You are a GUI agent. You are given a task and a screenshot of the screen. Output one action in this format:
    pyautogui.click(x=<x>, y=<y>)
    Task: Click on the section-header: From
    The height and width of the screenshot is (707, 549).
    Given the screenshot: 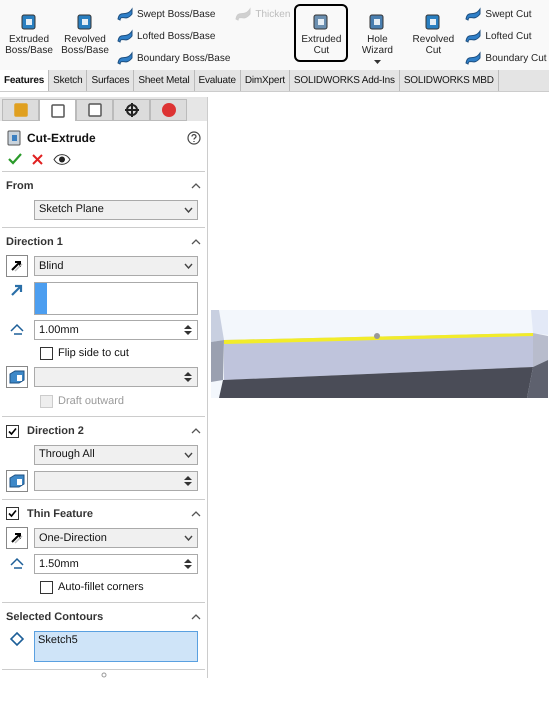 What is the action you would take?
    pyautogui.click(x=20, y=186)
    